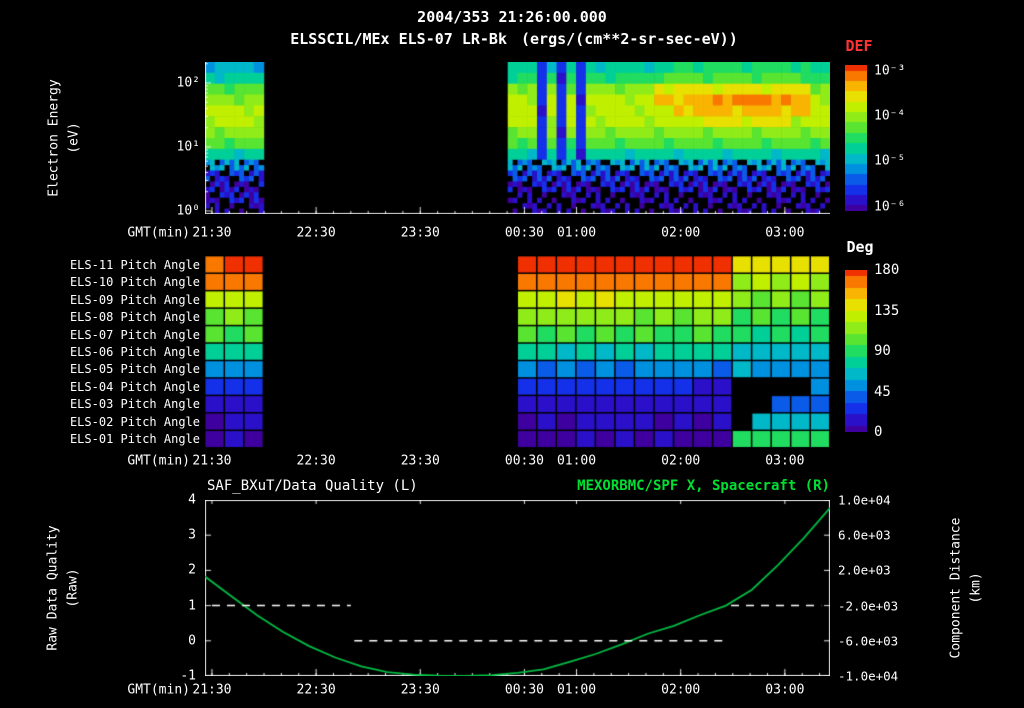 The height and width of the screenshot is (708, 1024). I want to click on pitch-row-label: ELS-10 Pitch Angle, so click(134, 282).